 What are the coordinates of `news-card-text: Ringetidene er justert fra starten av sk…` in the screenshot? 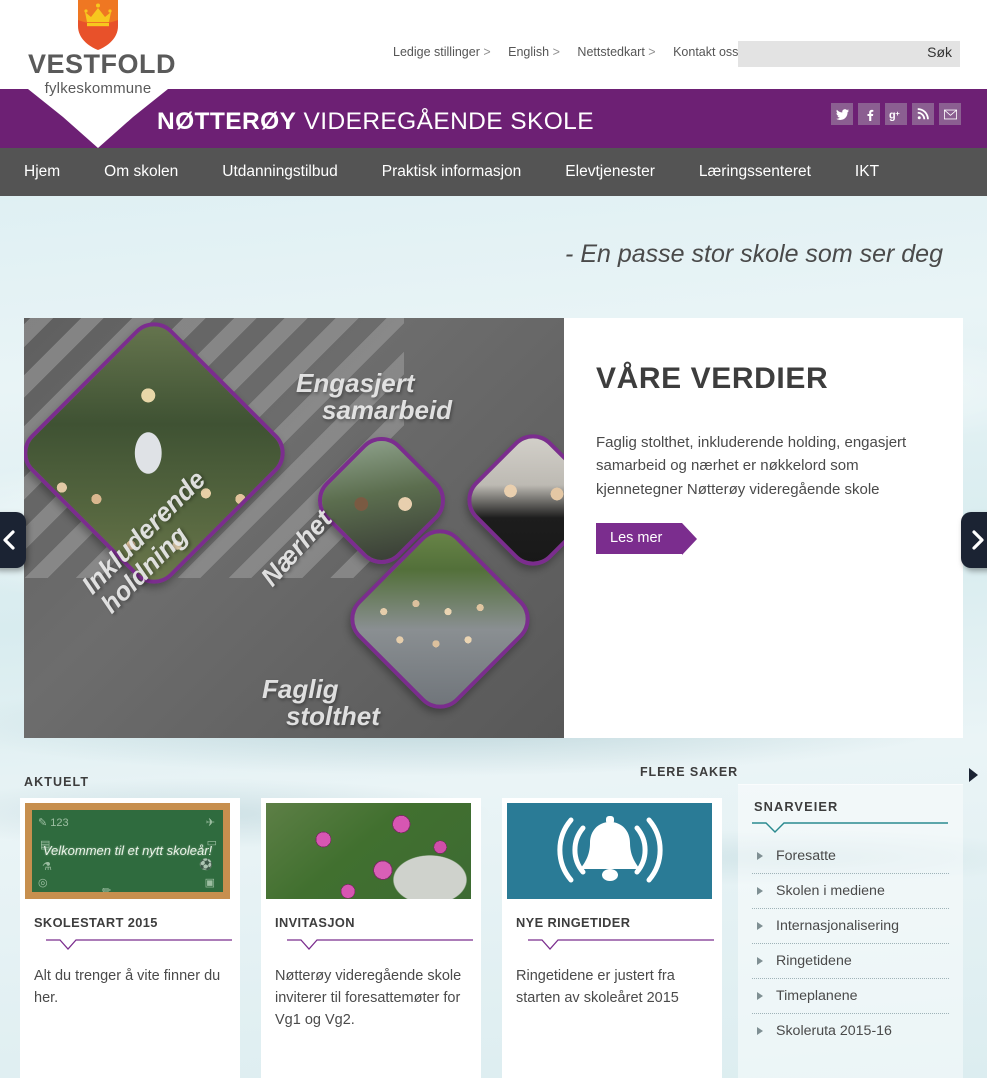 It's located at (597, 987).